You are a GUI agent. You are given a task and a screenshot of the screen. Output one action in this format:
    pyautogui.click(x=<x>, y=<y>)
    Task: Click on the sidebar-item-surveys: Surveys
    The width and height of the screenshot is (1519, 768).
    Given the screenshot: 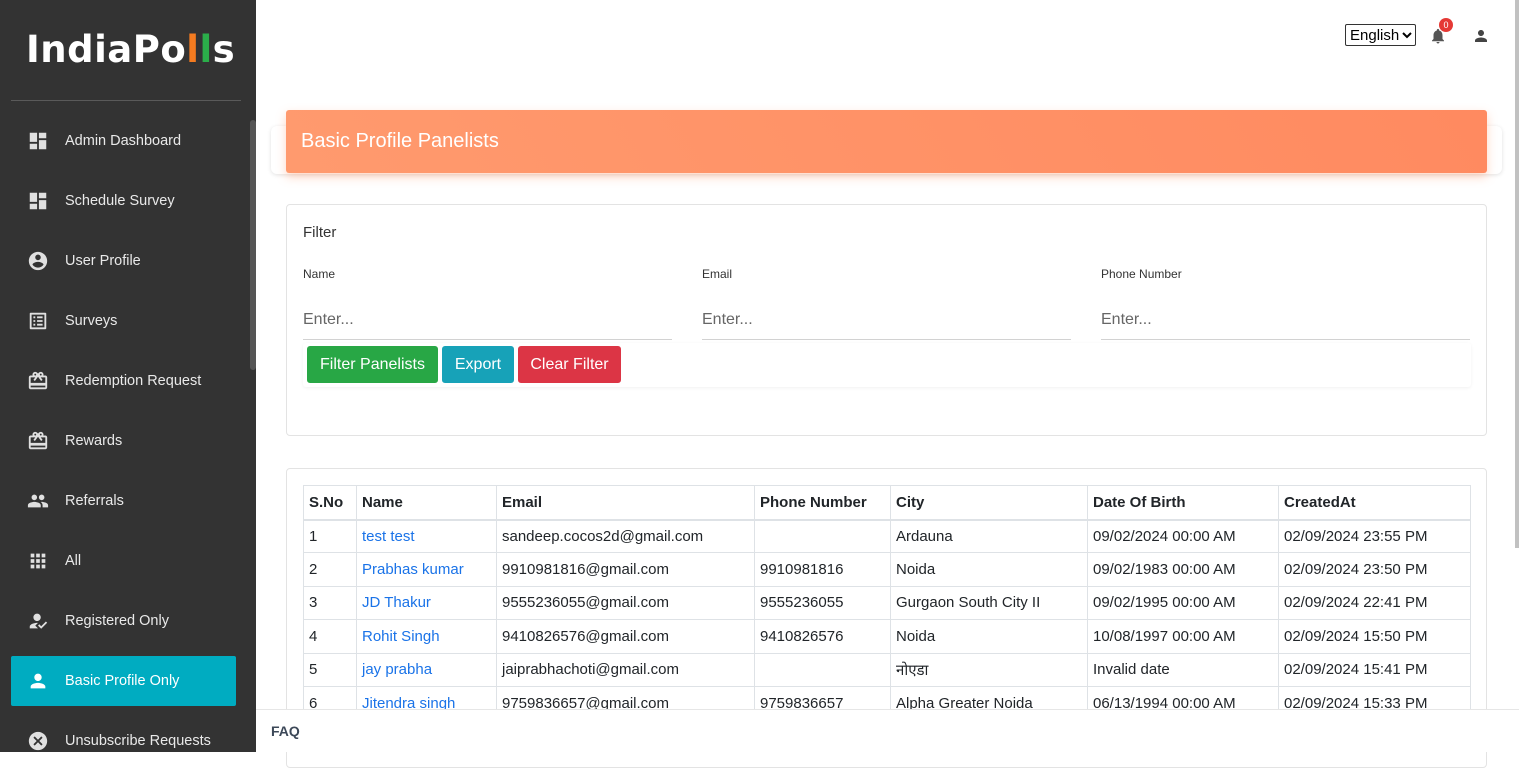 What is the action you would take?
    pyautogui.click(x=123, y=321)
    